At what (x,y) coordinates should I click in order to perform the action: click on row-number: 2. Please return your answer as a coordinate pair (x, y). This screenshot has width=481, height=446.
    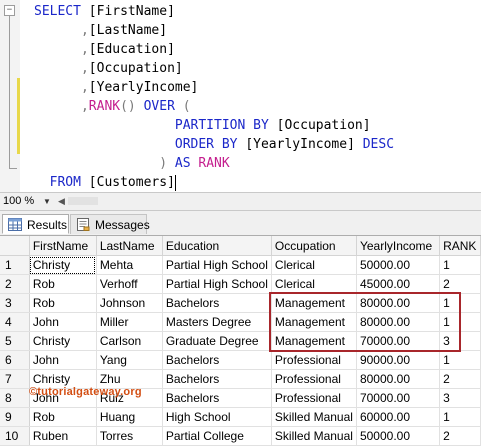
    Looking at the image, I should click on (15, 284).